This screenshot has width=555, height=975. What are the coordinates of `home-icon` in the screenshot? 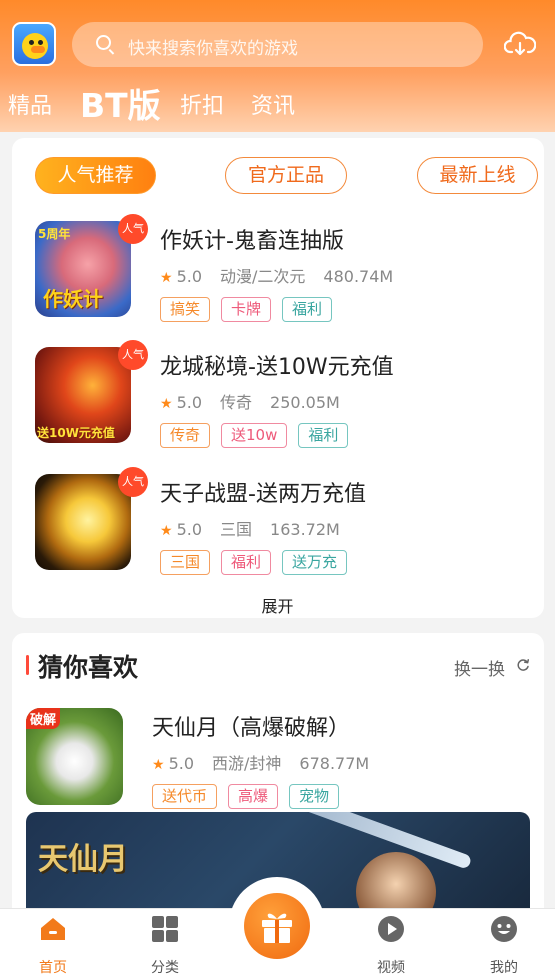 It's located at (53, 929).